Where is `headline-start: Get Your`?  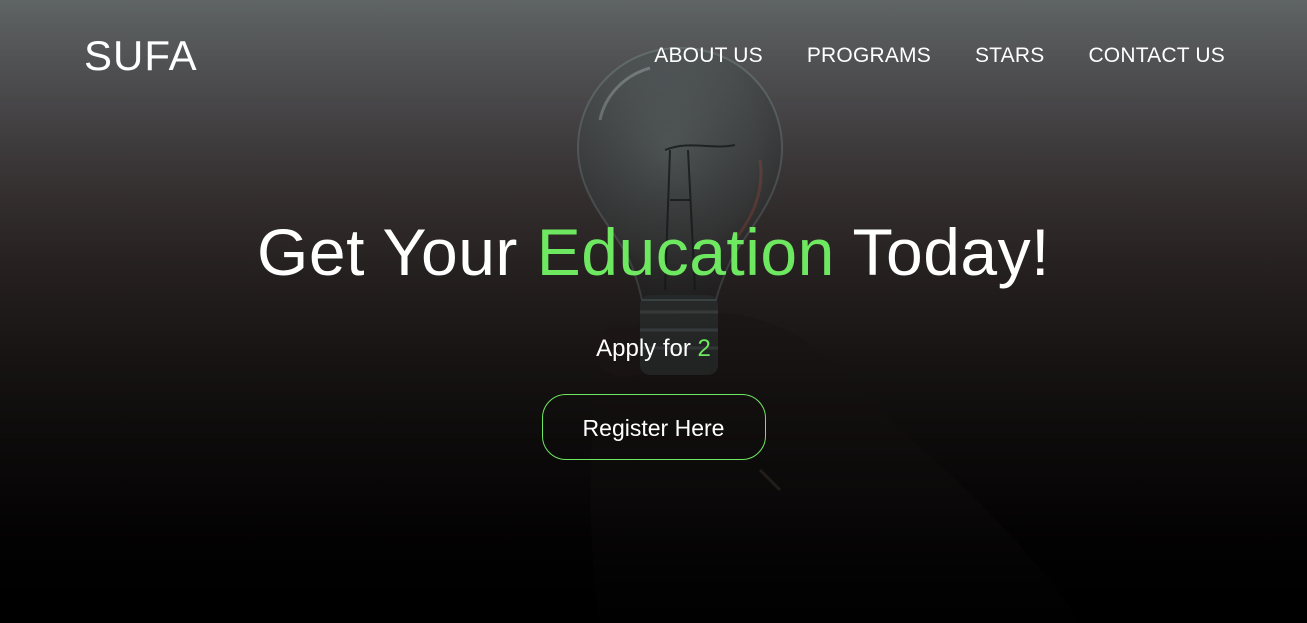 headline-start: Get Your is located at coordinates (387, 252).